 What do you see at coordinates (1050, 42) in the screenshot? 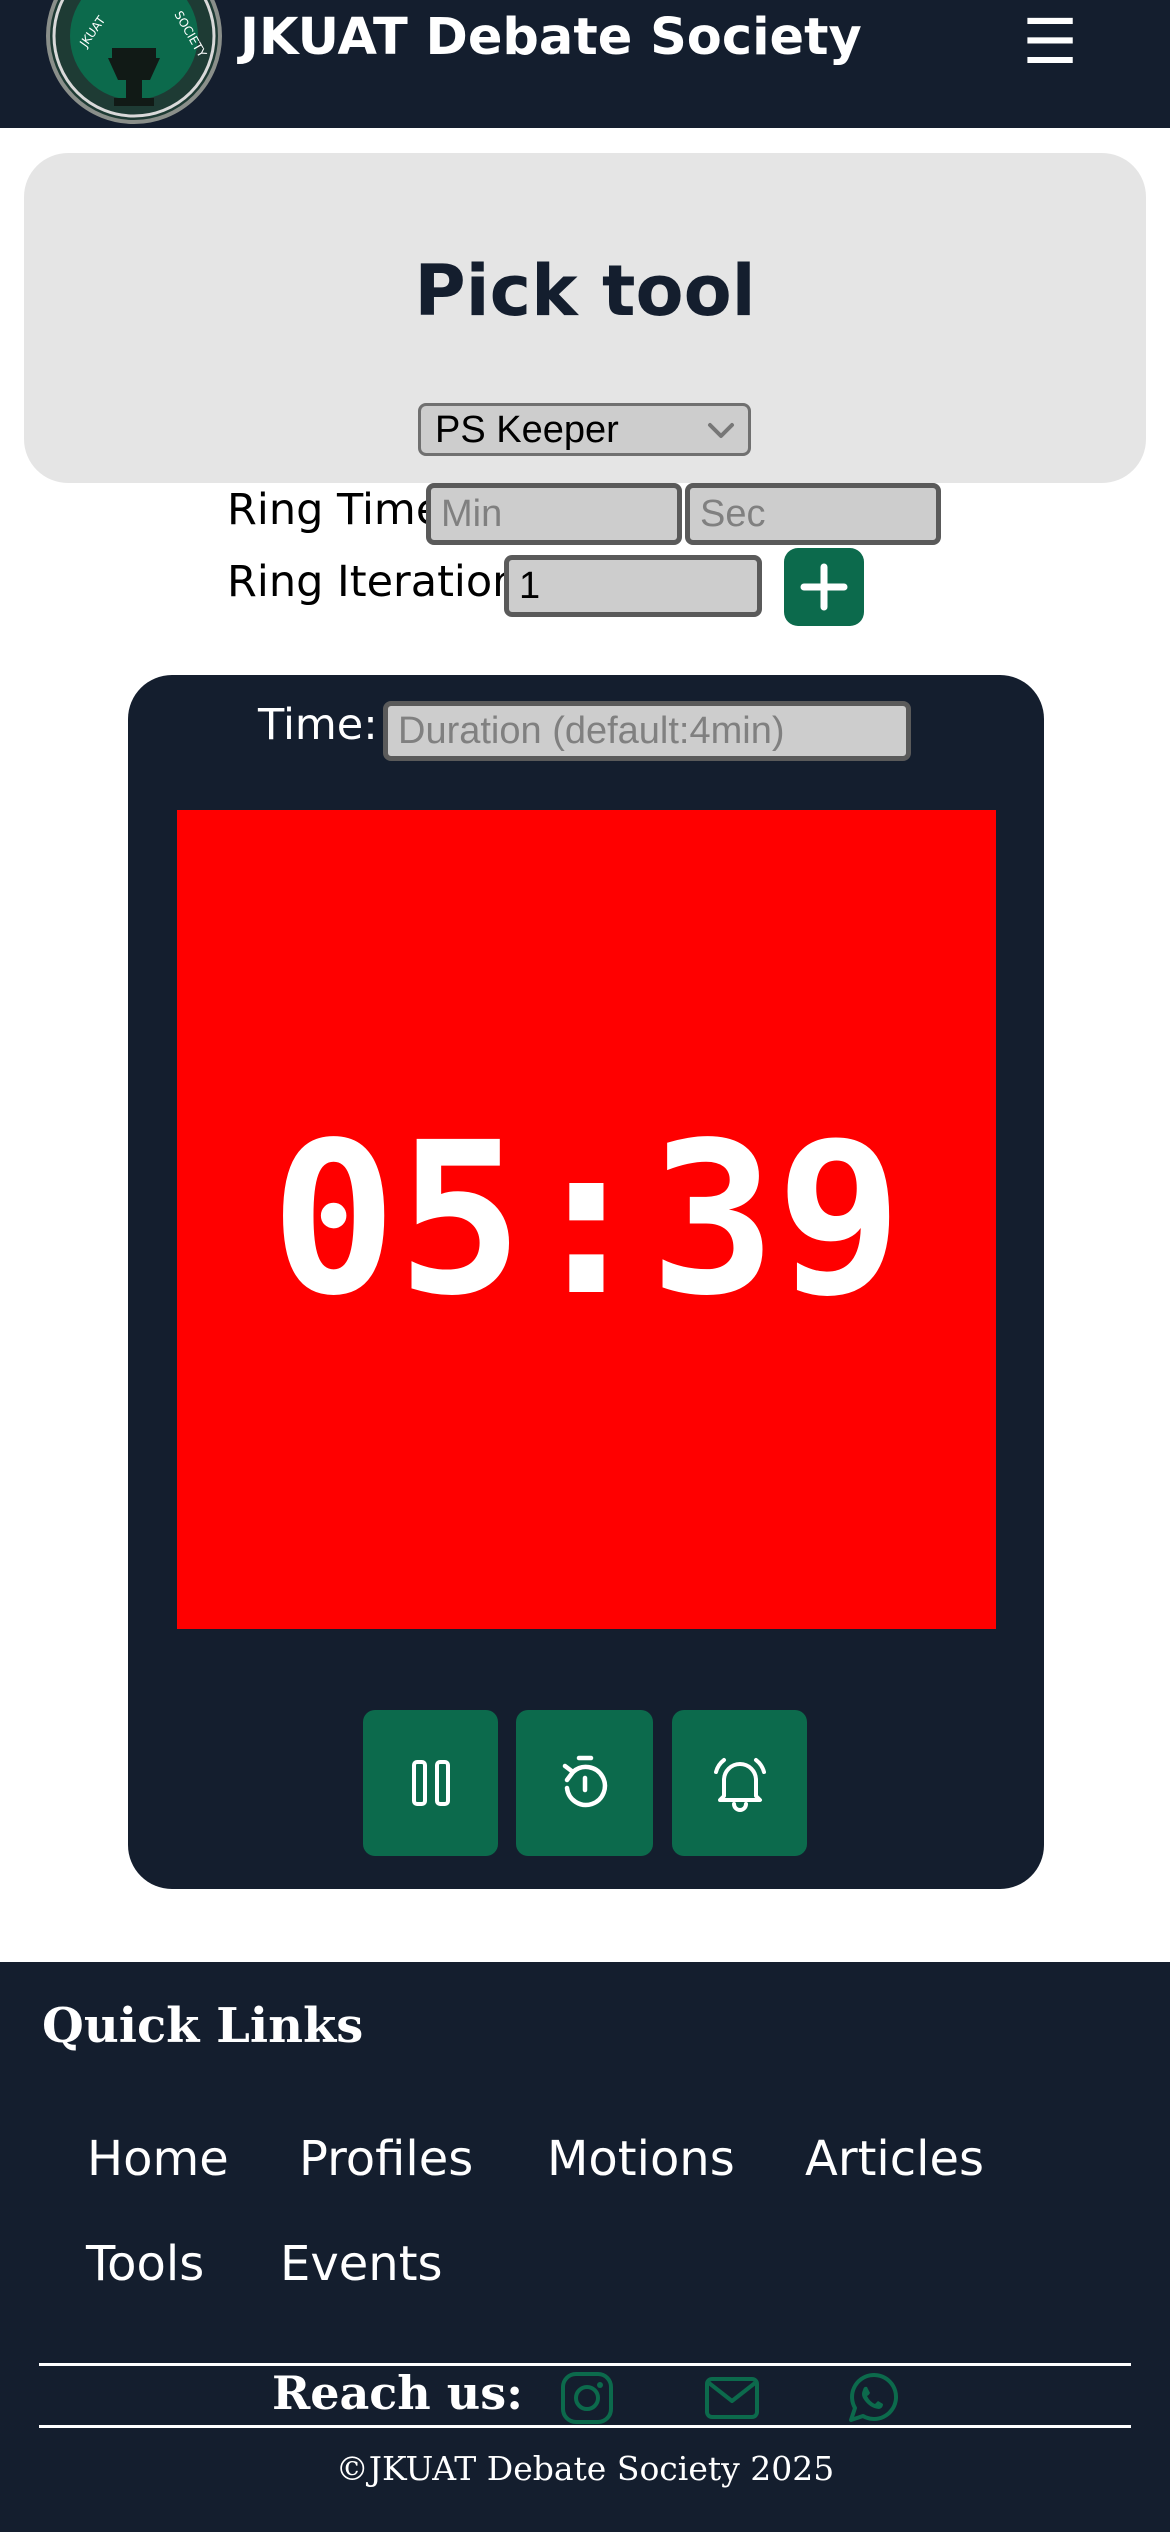
I see `hamburger-icon: ☰` at bounding box center [1050, 42].